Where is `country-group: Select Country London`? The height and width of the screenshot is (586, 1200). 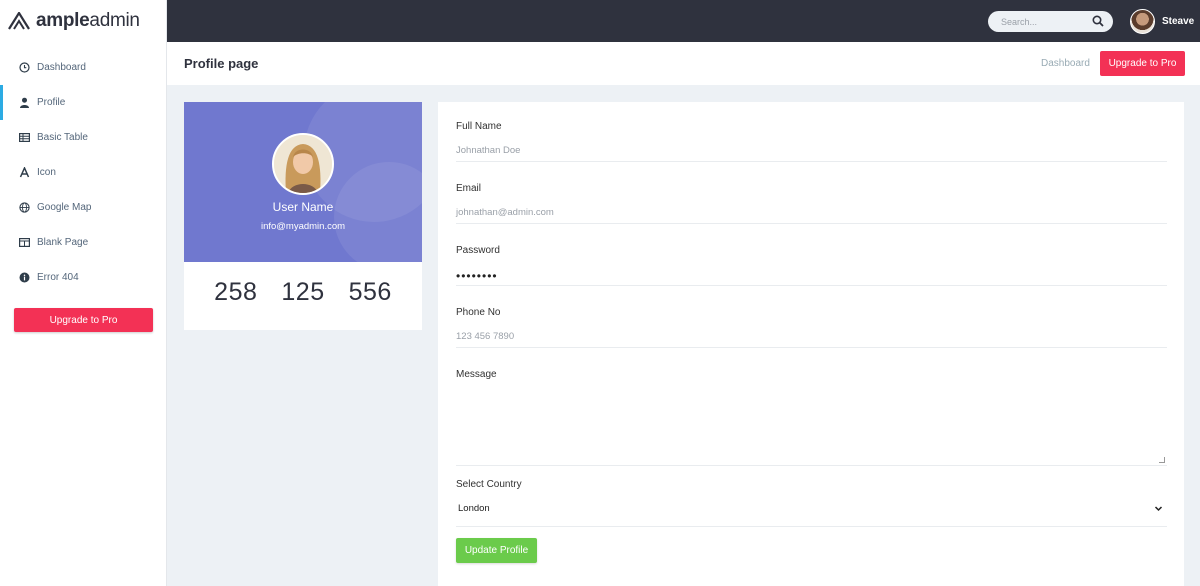 country-group: Select Country London is located at coordinates (811, 503).